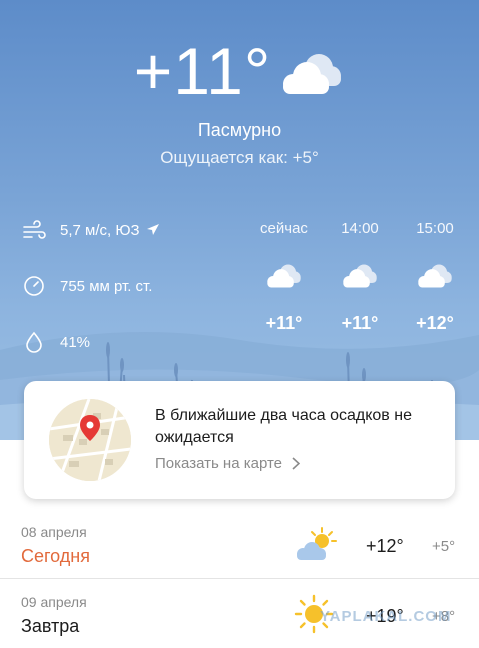  Describe the element at coordinates (34, 230) in the screenshot. I see `wind-icon` at that location.